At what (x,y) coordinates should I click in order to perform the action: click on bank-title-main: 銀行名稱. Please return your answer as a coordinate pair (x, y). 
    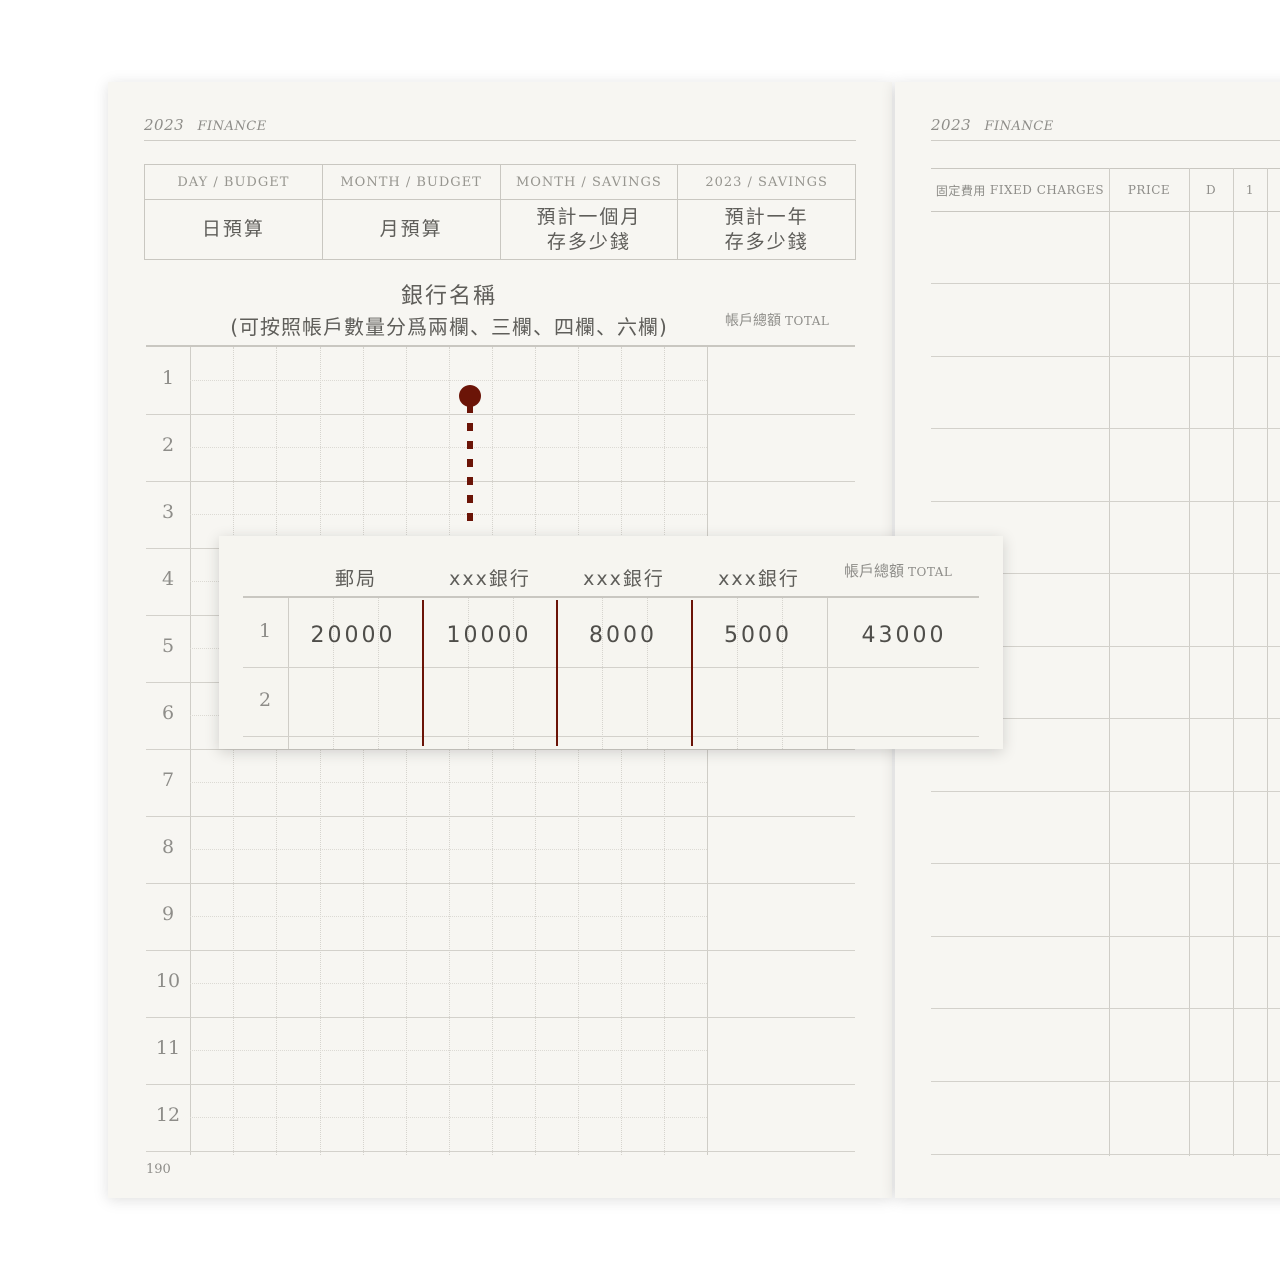
    Looking at the image, I should click on (448, 296).